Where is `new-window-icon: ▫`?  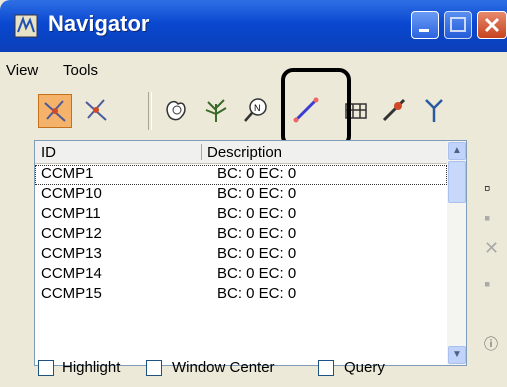 new-window-icon: ▫ is located at coordinates (487, 188).